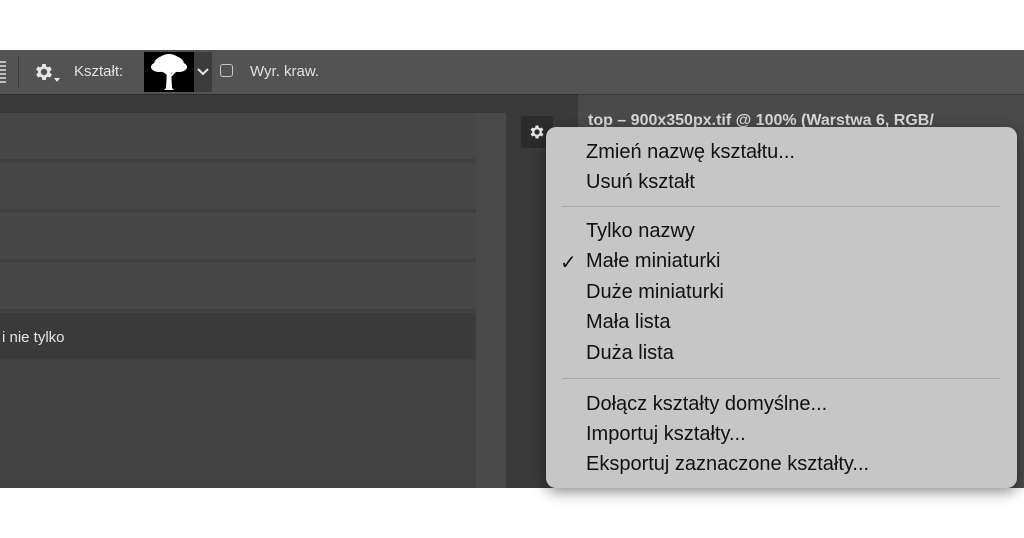 The image size is (1024, 538). I want to click on tree-shape-icon, so click(169, 72).